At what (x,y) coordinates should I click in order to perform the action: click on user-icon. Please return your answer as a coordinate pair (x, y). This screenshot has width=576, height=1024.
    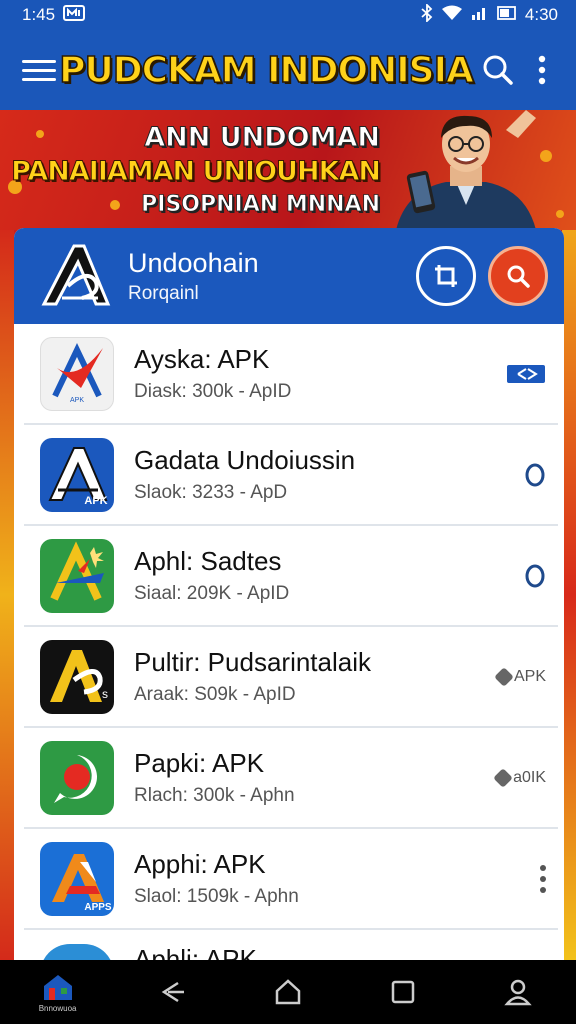
    Looking at the image, I should click on (518, 992).